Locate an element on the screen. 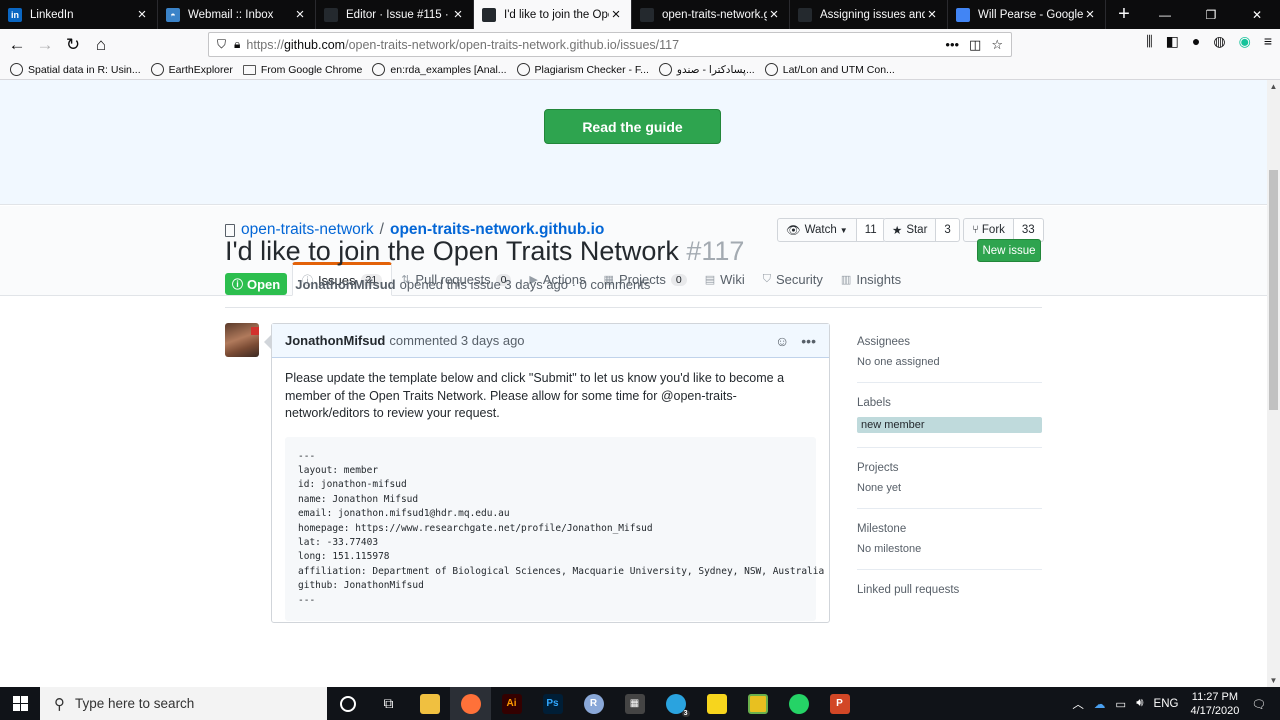 Image resolution: width=1280 pixels, height=720 pixels. issue-author-link: JonathonMifsud is located at coordinates (345, 284).